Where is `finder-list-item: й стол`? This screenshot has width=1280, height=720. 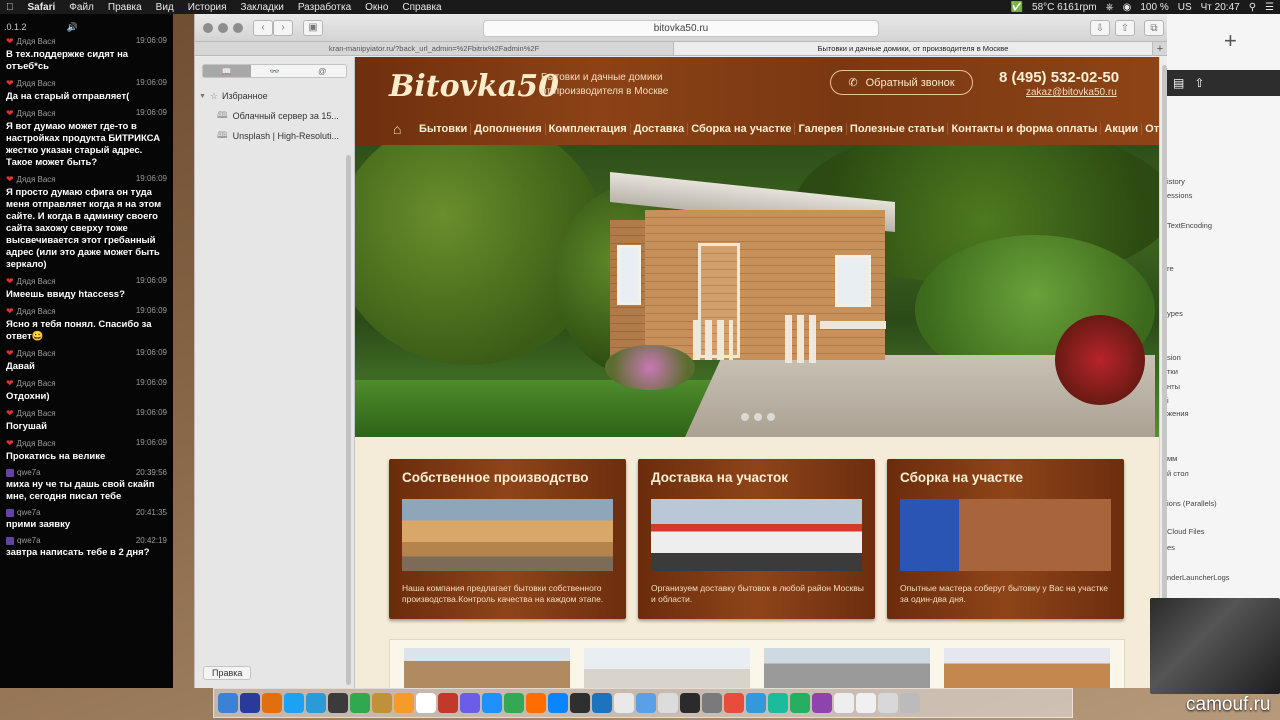
finder-list-item: й стол is located at coordinates (1178, 473).